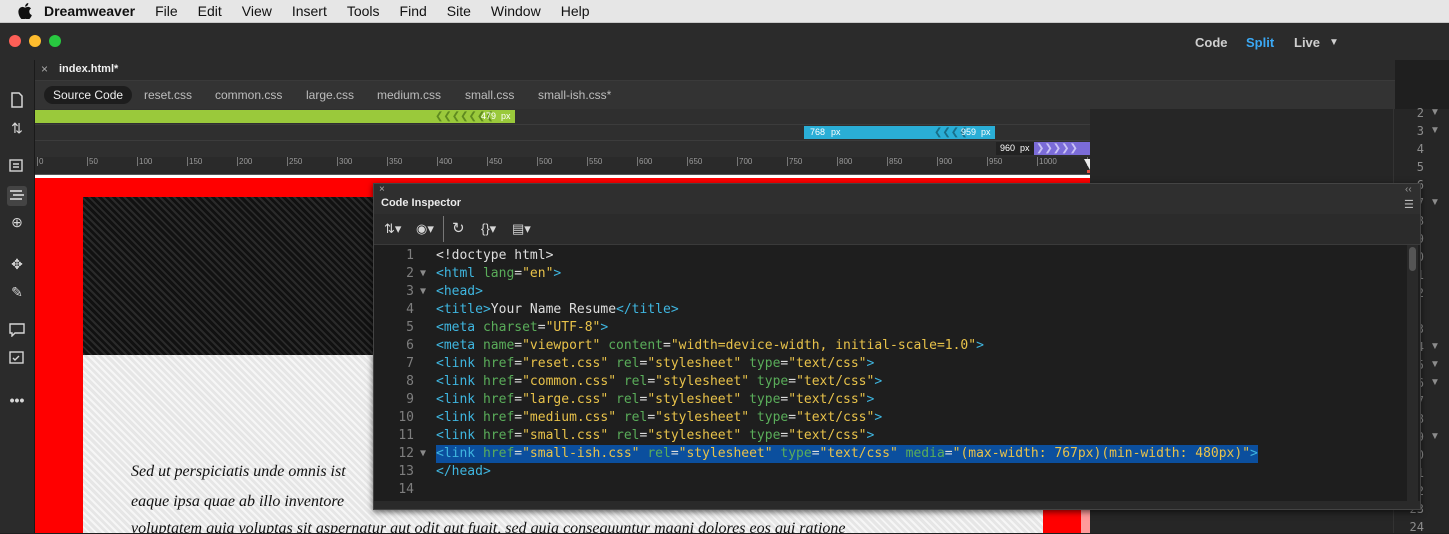  I want to click on comment-icon, so click(17, 332).